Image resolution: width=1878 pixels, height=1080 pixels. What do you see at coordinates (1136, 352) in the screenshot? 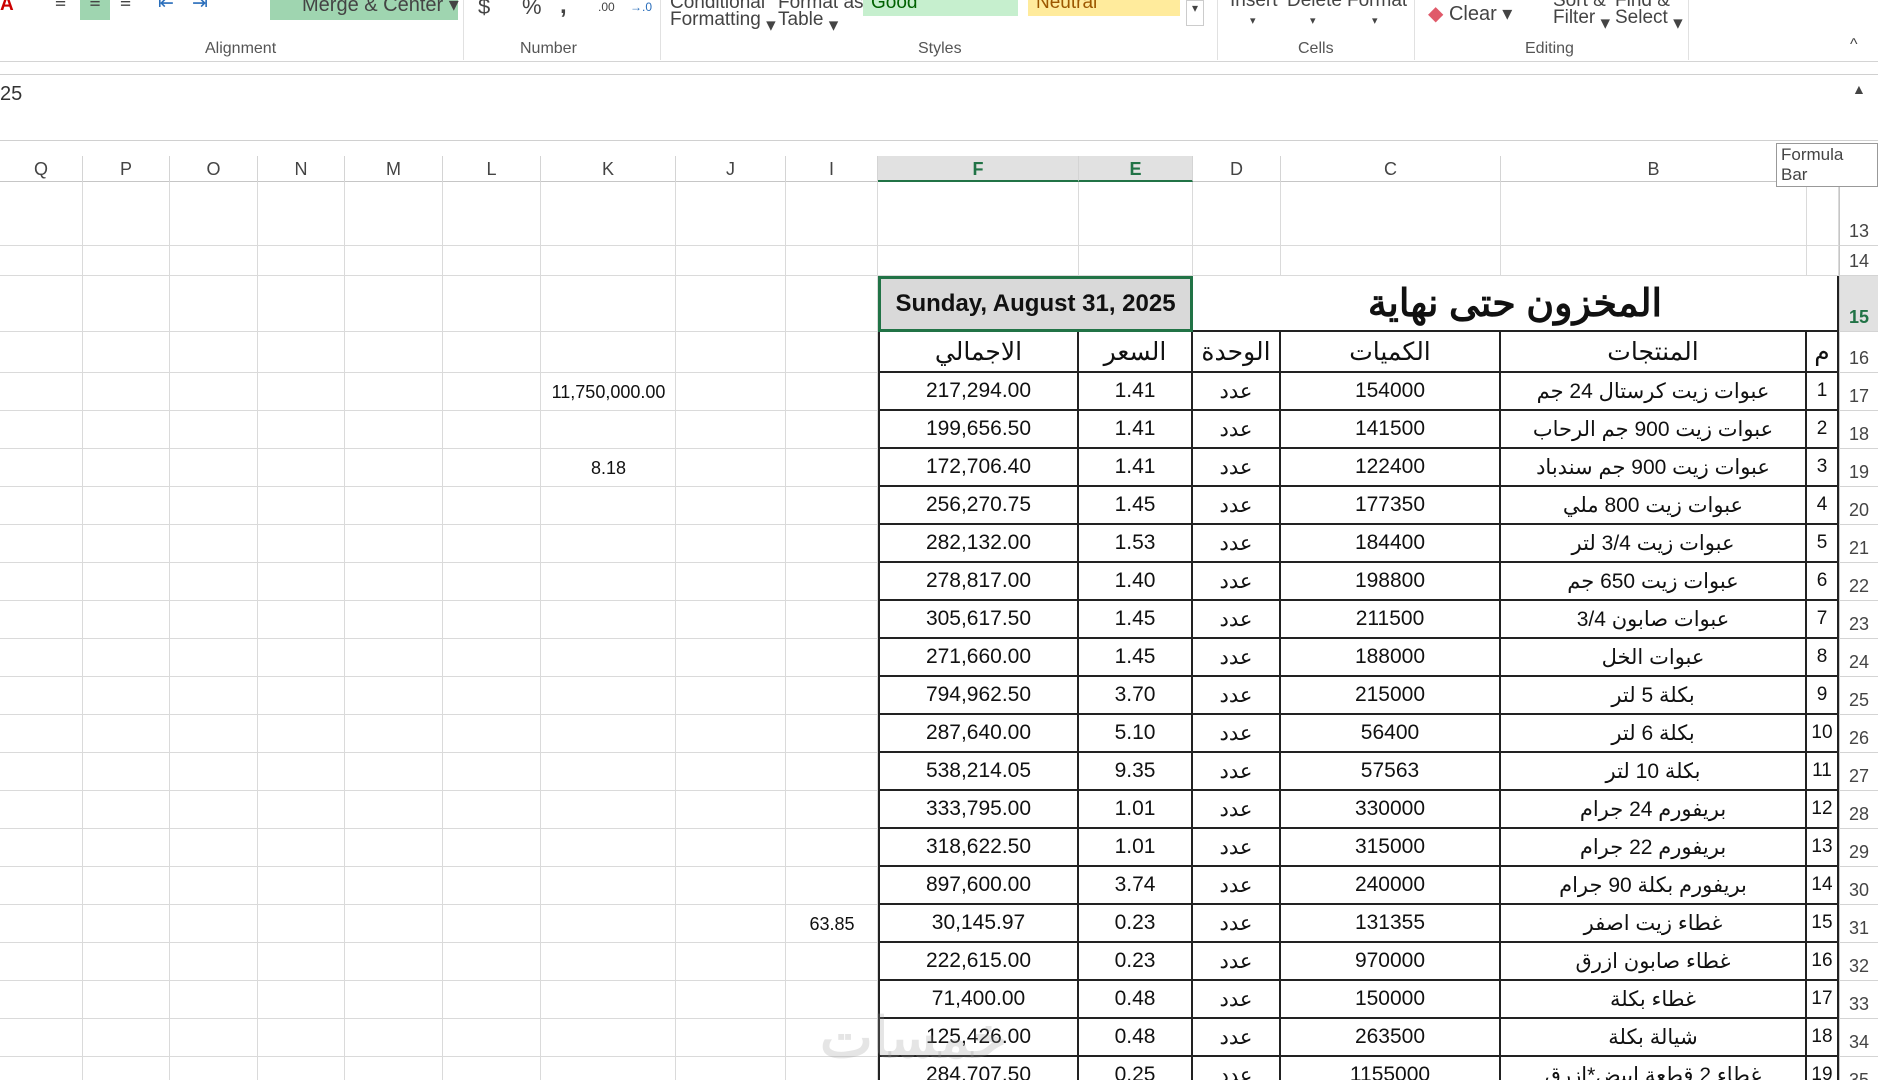
I see `header-price: السعر` at bounding box center [1136, 352].